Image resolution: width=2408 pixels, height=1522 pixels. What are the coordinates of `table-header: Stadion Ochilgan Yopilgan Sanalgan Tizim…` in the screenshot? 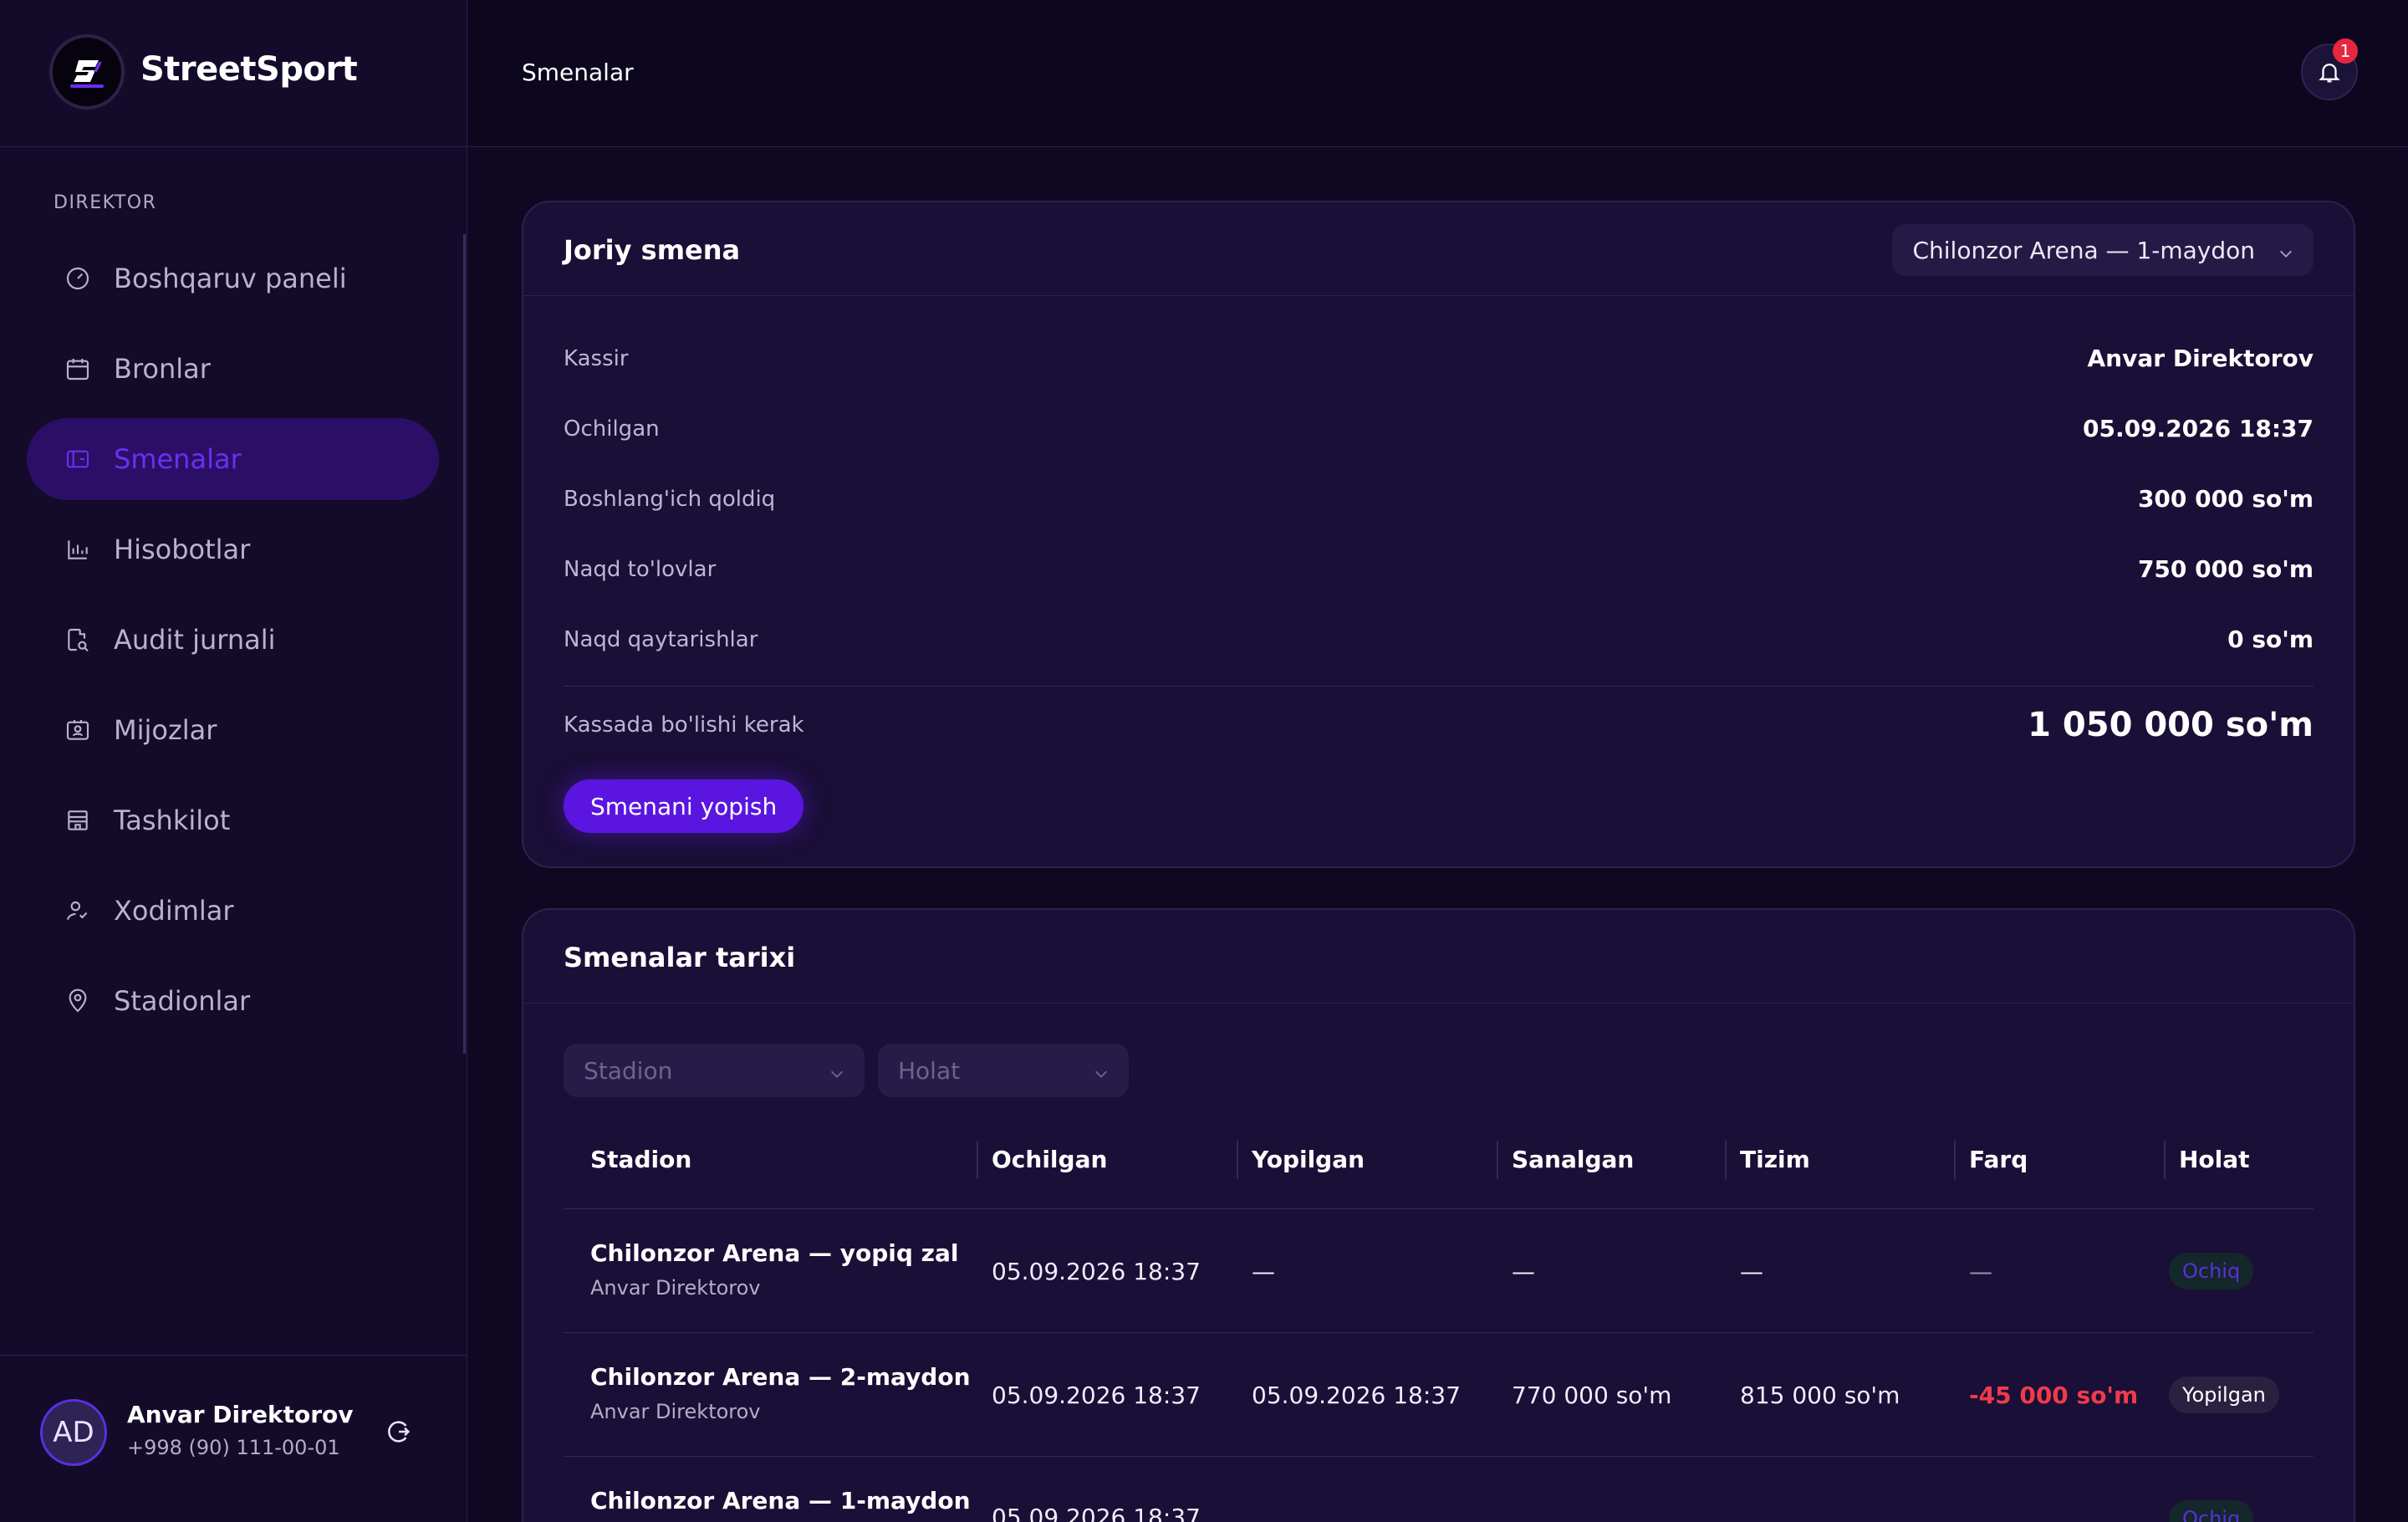 It's located at (1439, 1163).